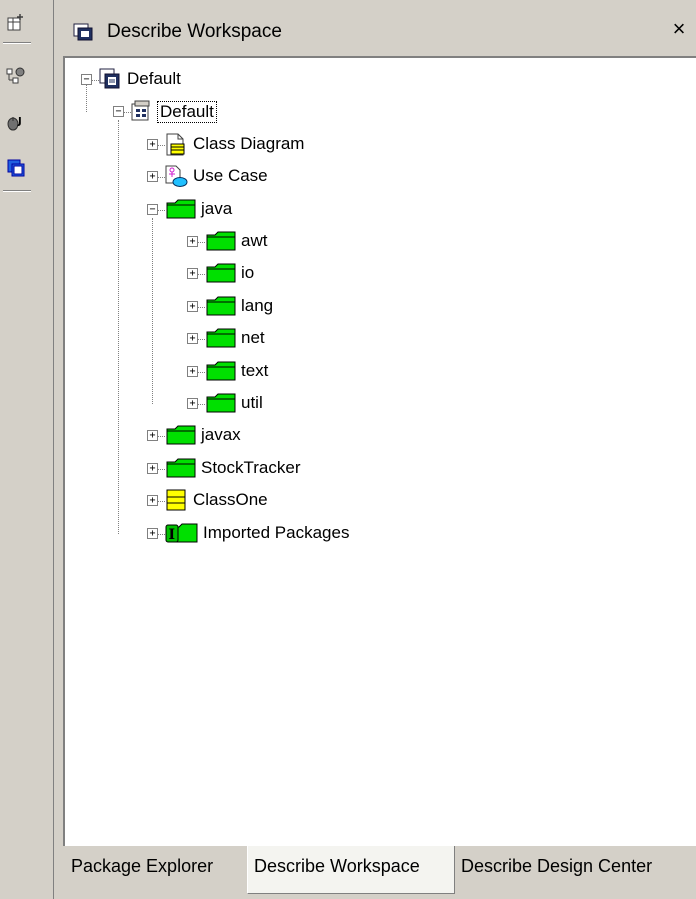 The image size is (696, 899). What do you see at coordinates (177, 179) in the screenshot?
I see `use-case-icon` at bounding box center [177, 179].